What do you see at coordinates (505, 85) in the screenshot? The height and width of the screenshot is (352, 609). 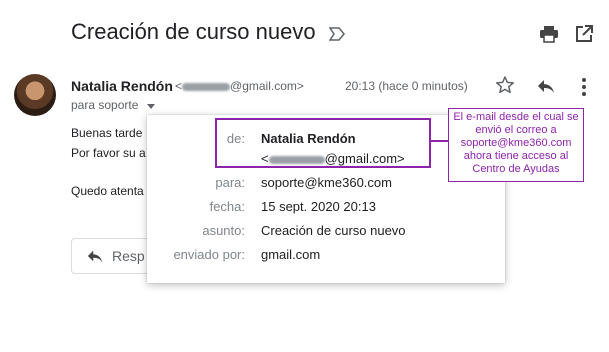 I see `star-icon` at bounding box center [505, 85].